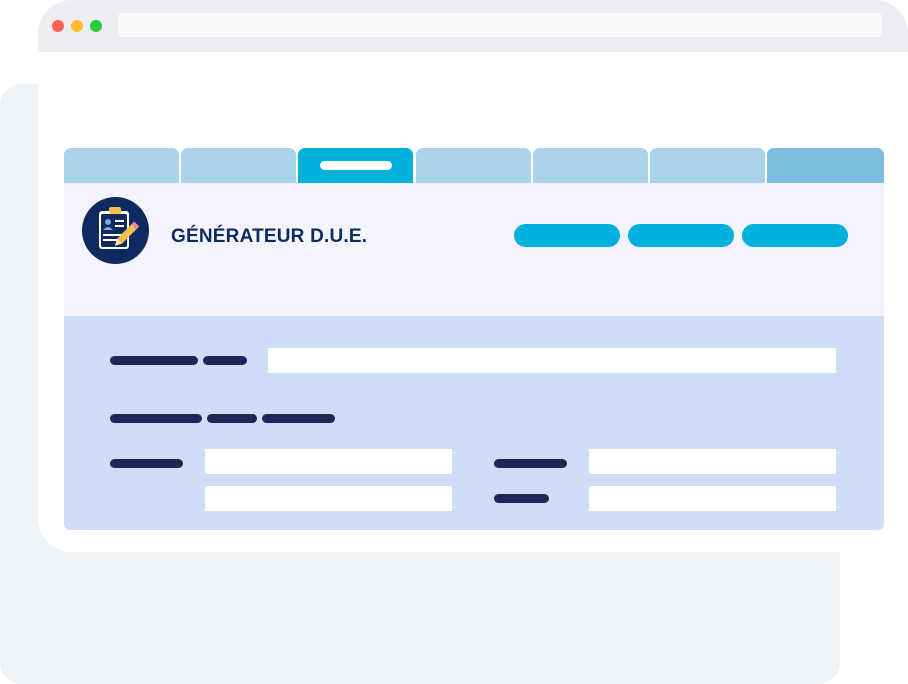  I want to click on browser-titlebar, so click(473, 26).